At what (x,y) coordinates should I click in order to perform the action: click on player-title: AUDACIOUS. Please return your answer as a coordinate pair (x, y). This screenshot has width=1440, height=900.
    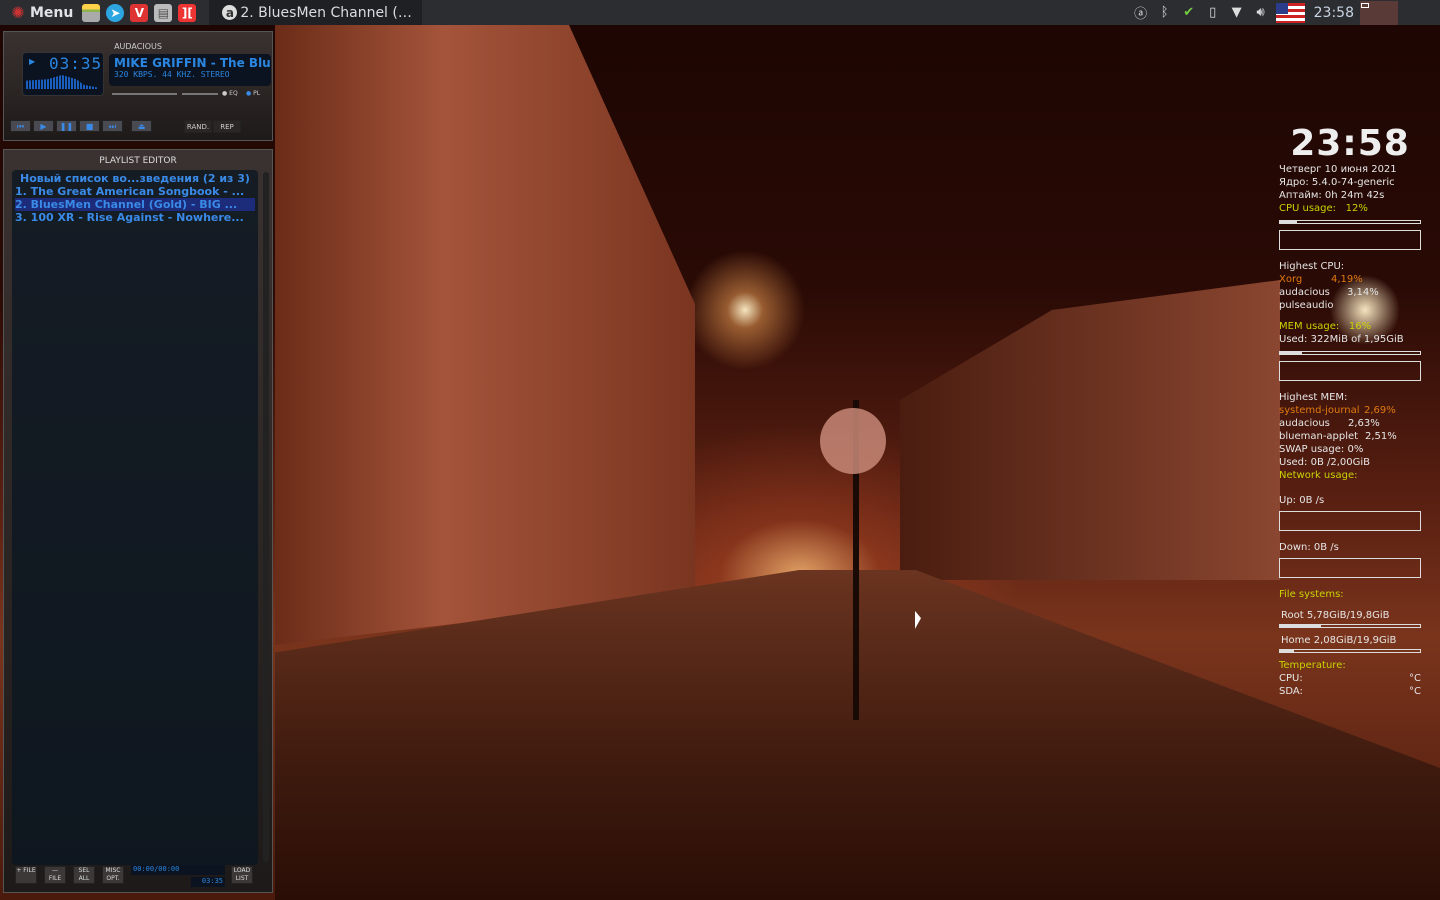
    Looking at the image, I should click on (138, 46).